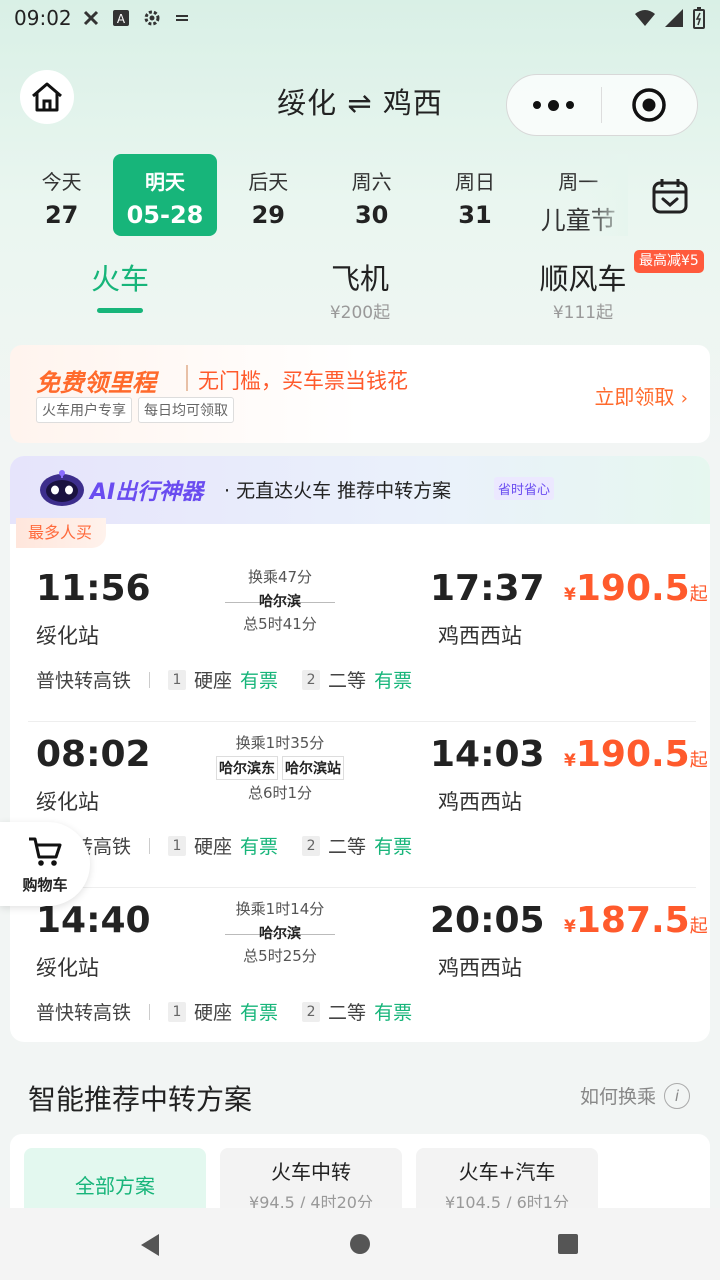  I want to click on battery-icon, so click(699, 18).